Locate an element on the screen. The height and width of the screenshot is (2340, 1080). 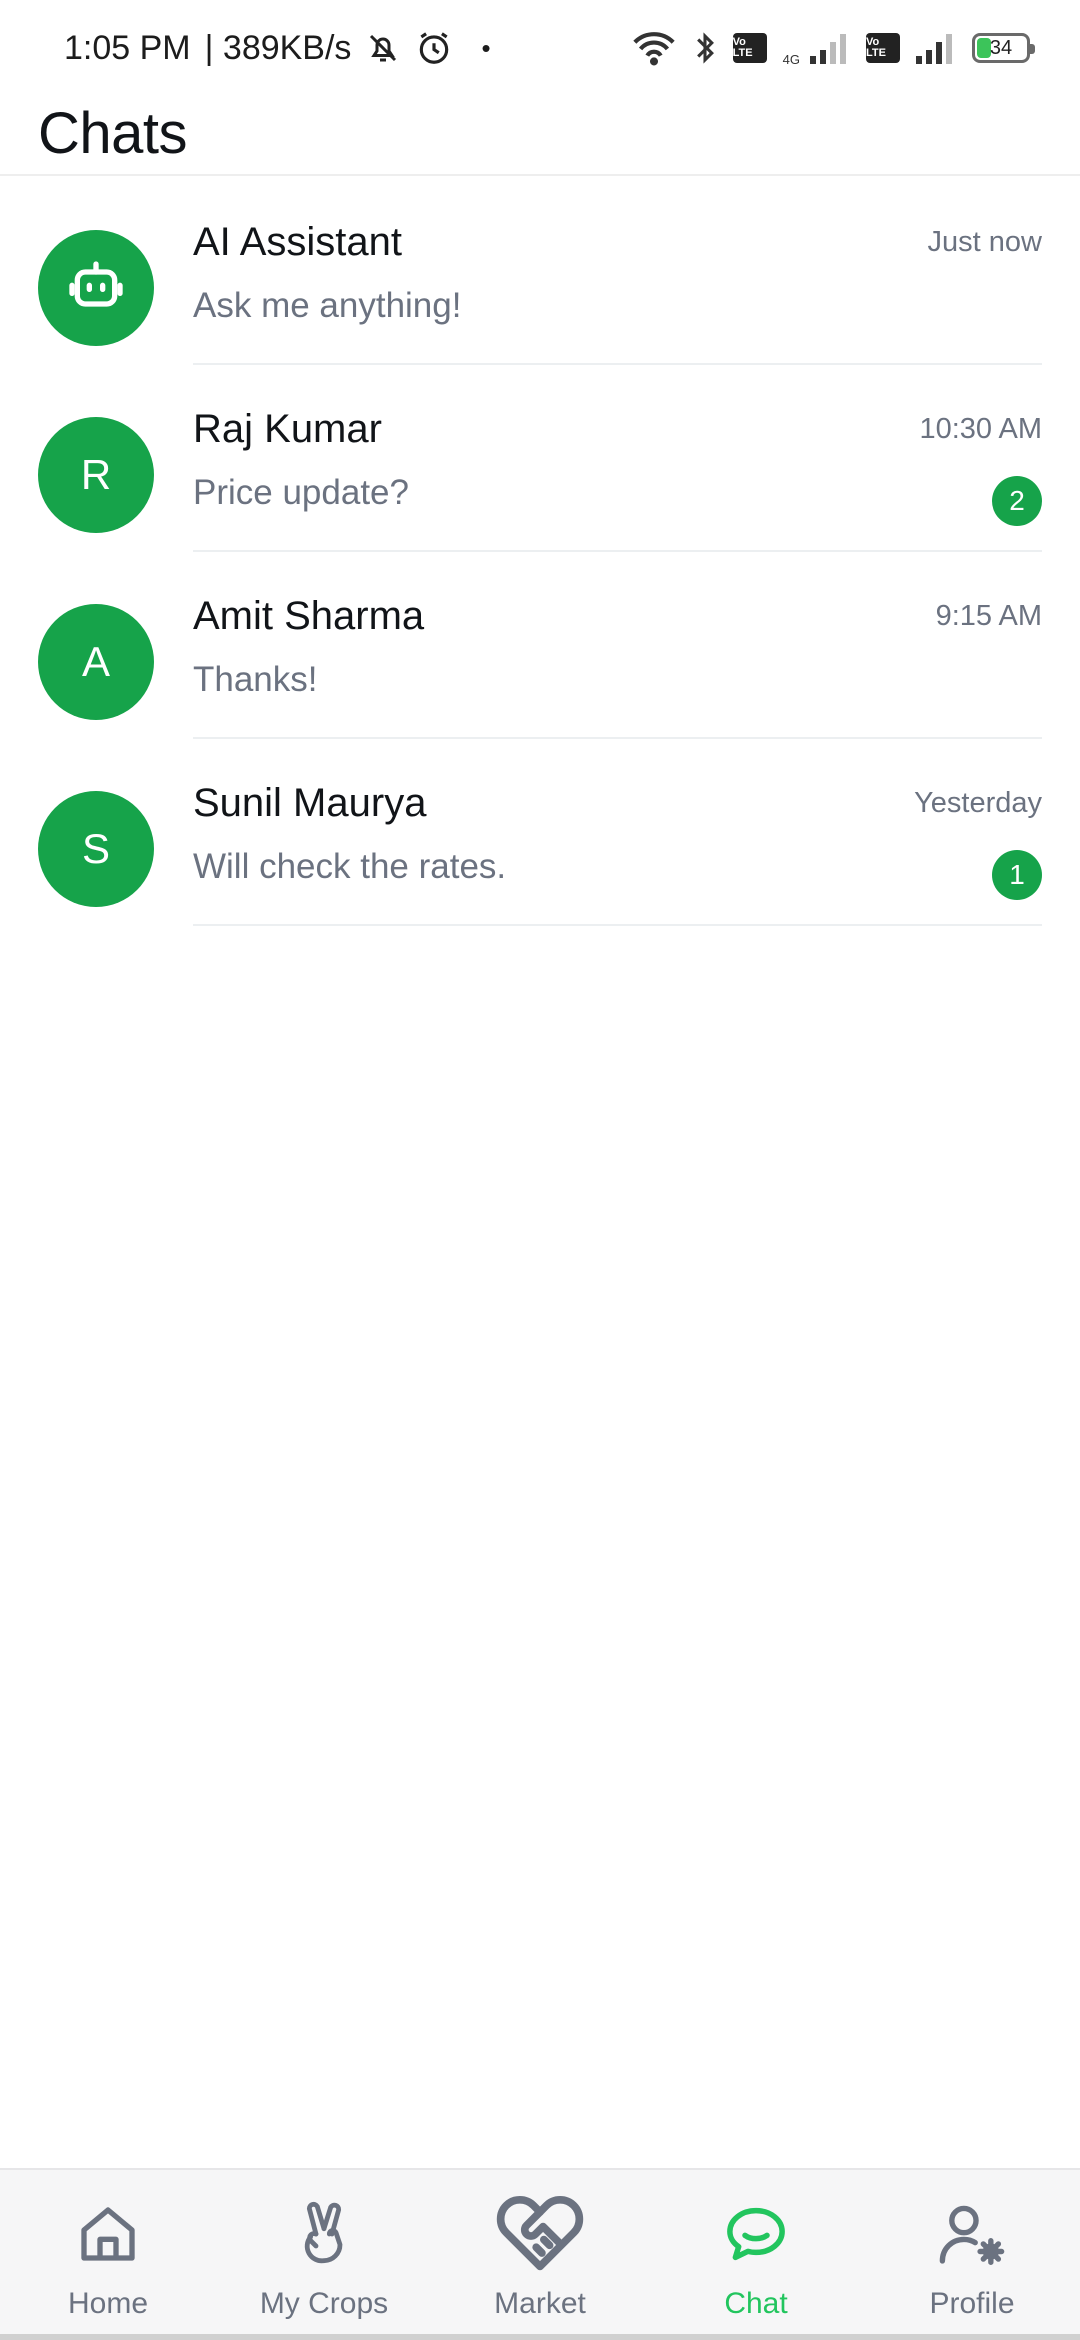
nav-item-market: Market is located at coordinates (540, 2255).